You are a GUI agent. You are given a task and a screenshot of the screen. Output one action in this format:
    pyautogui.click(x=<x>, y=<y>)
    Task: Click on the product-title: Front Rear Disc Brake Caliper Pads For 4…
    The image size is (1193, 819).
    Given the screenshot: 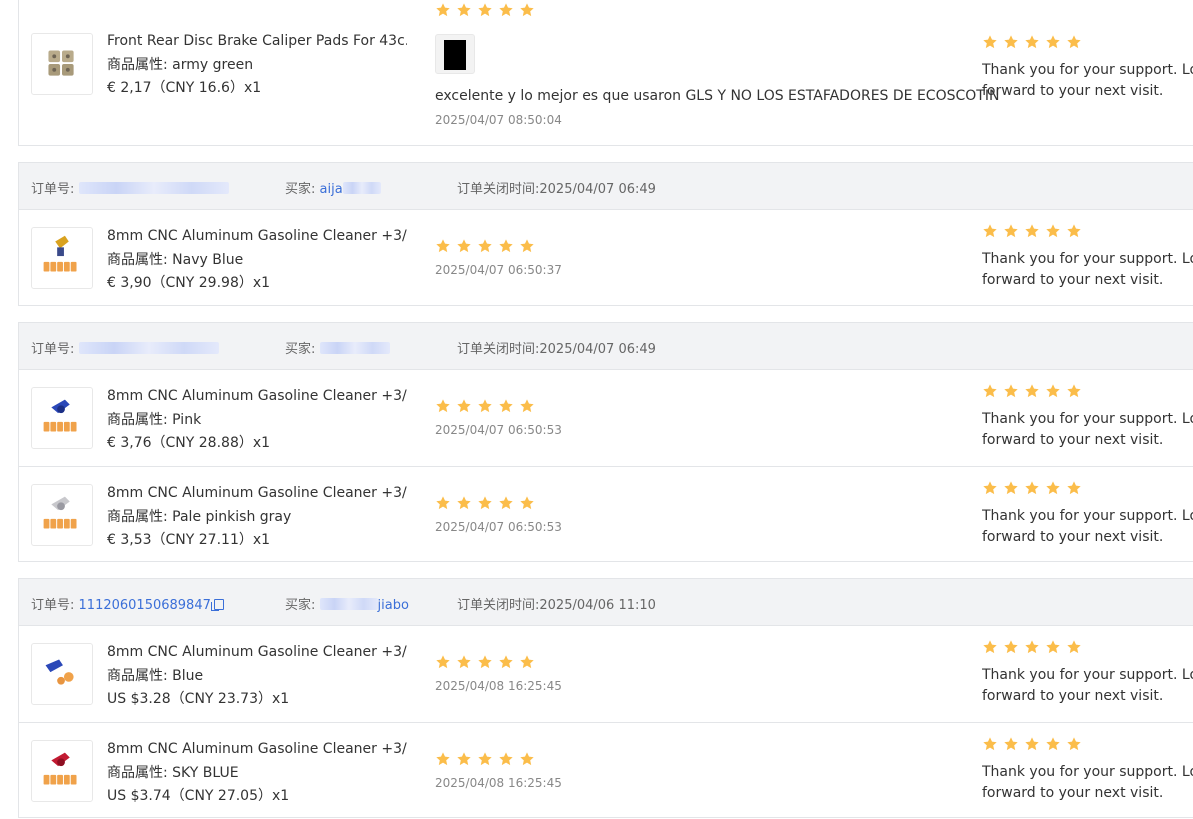 What is the action you would take?
    pyautogui.click(x=257, y=42)
    